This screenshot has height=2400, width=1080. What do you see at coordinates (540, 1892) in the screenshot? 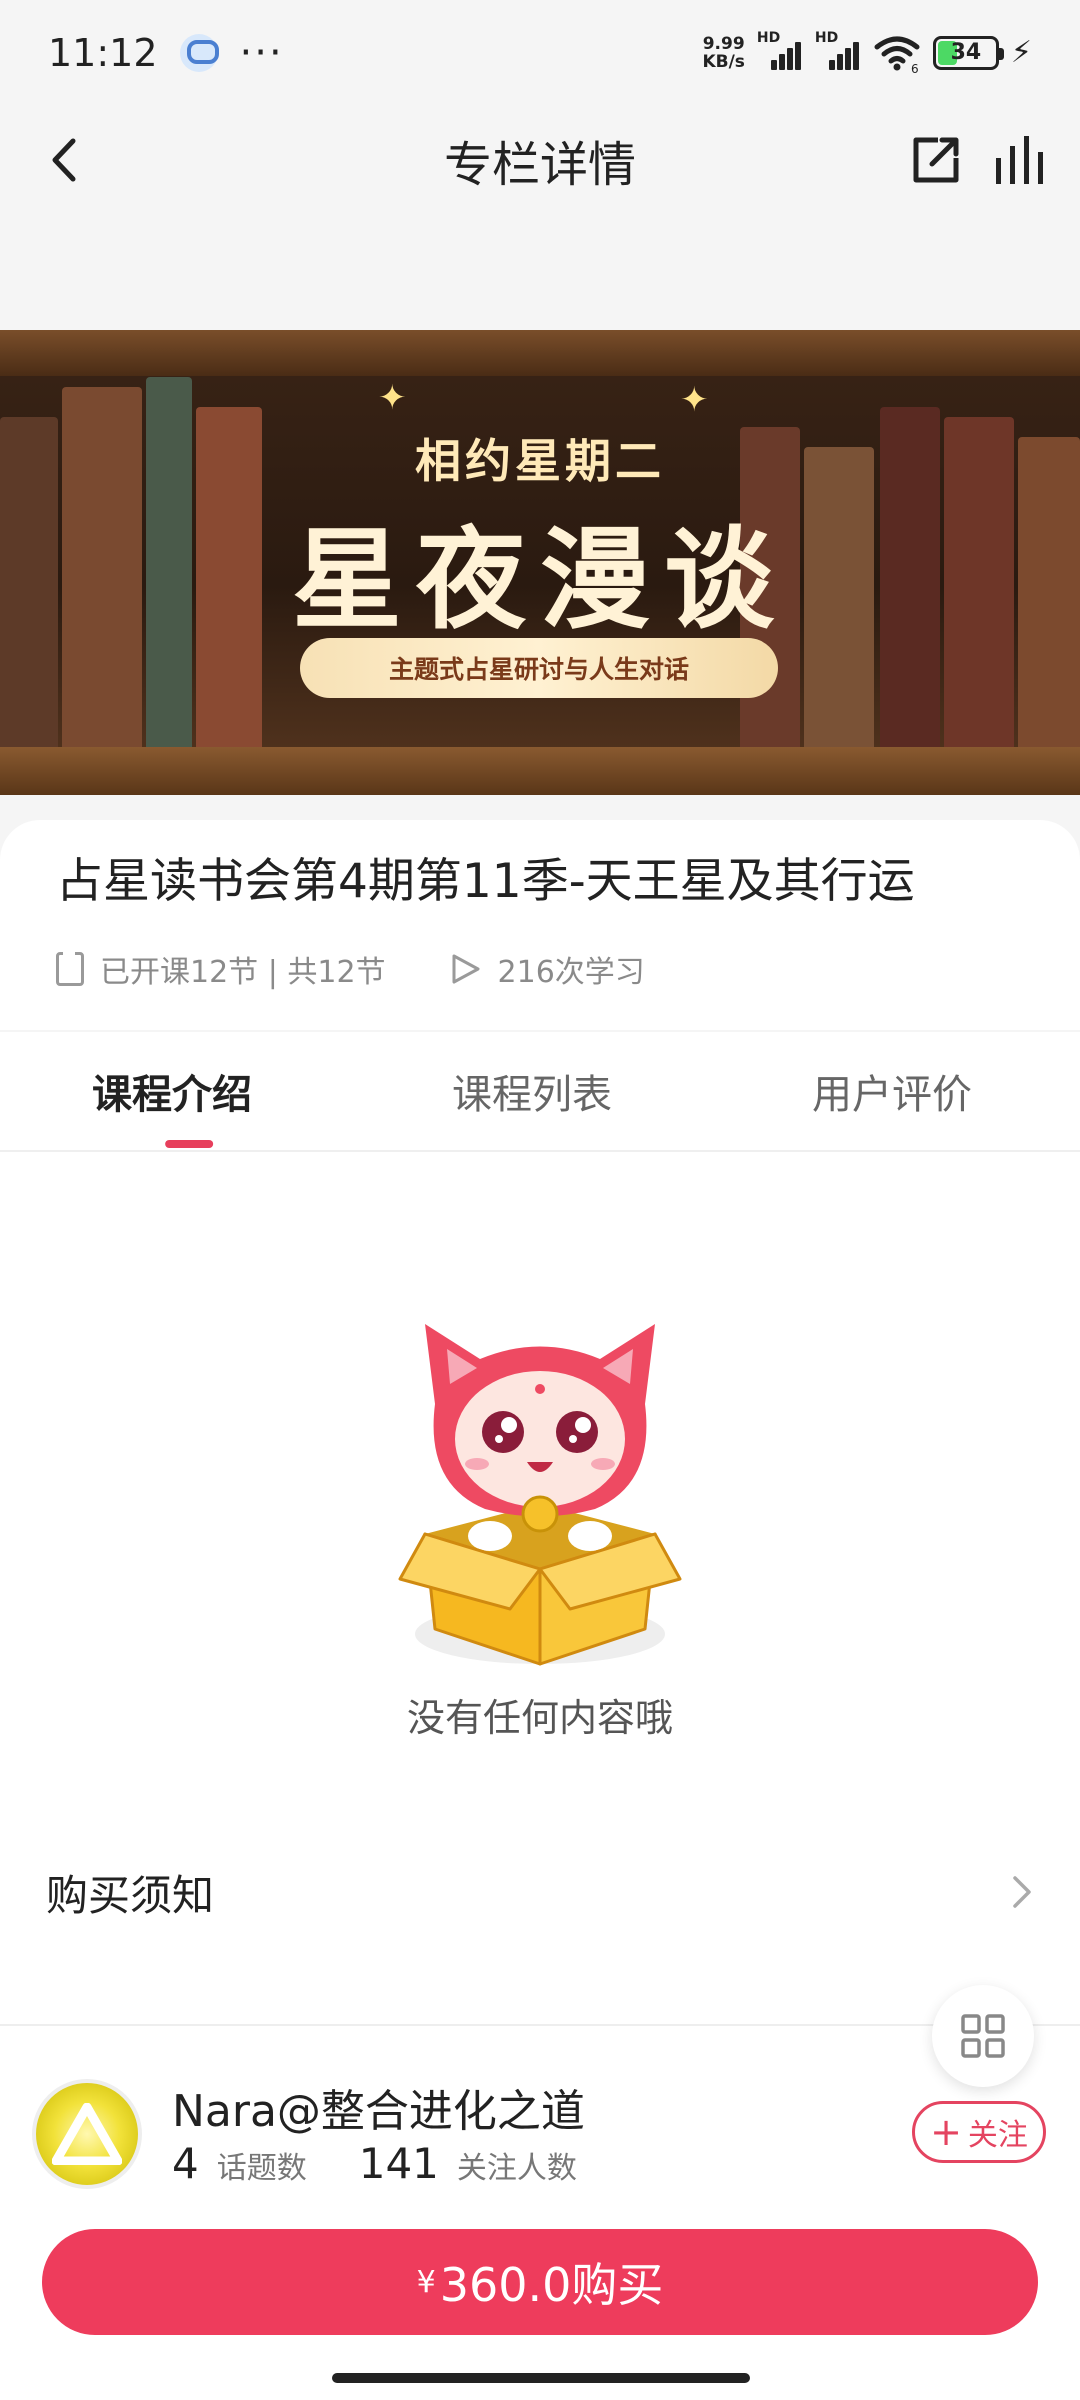
I see `purchase-notice-row: 购买须知` at bounding box center [540, 1892].